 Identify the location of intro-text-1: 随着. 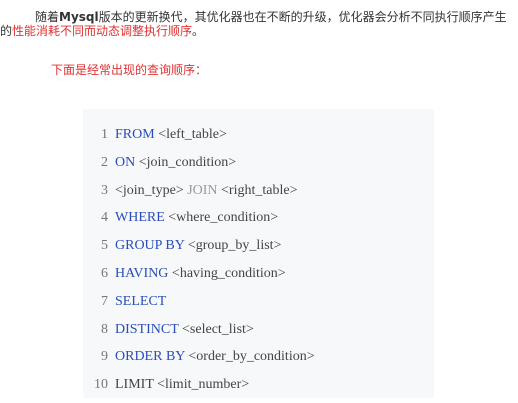
(47, 17).